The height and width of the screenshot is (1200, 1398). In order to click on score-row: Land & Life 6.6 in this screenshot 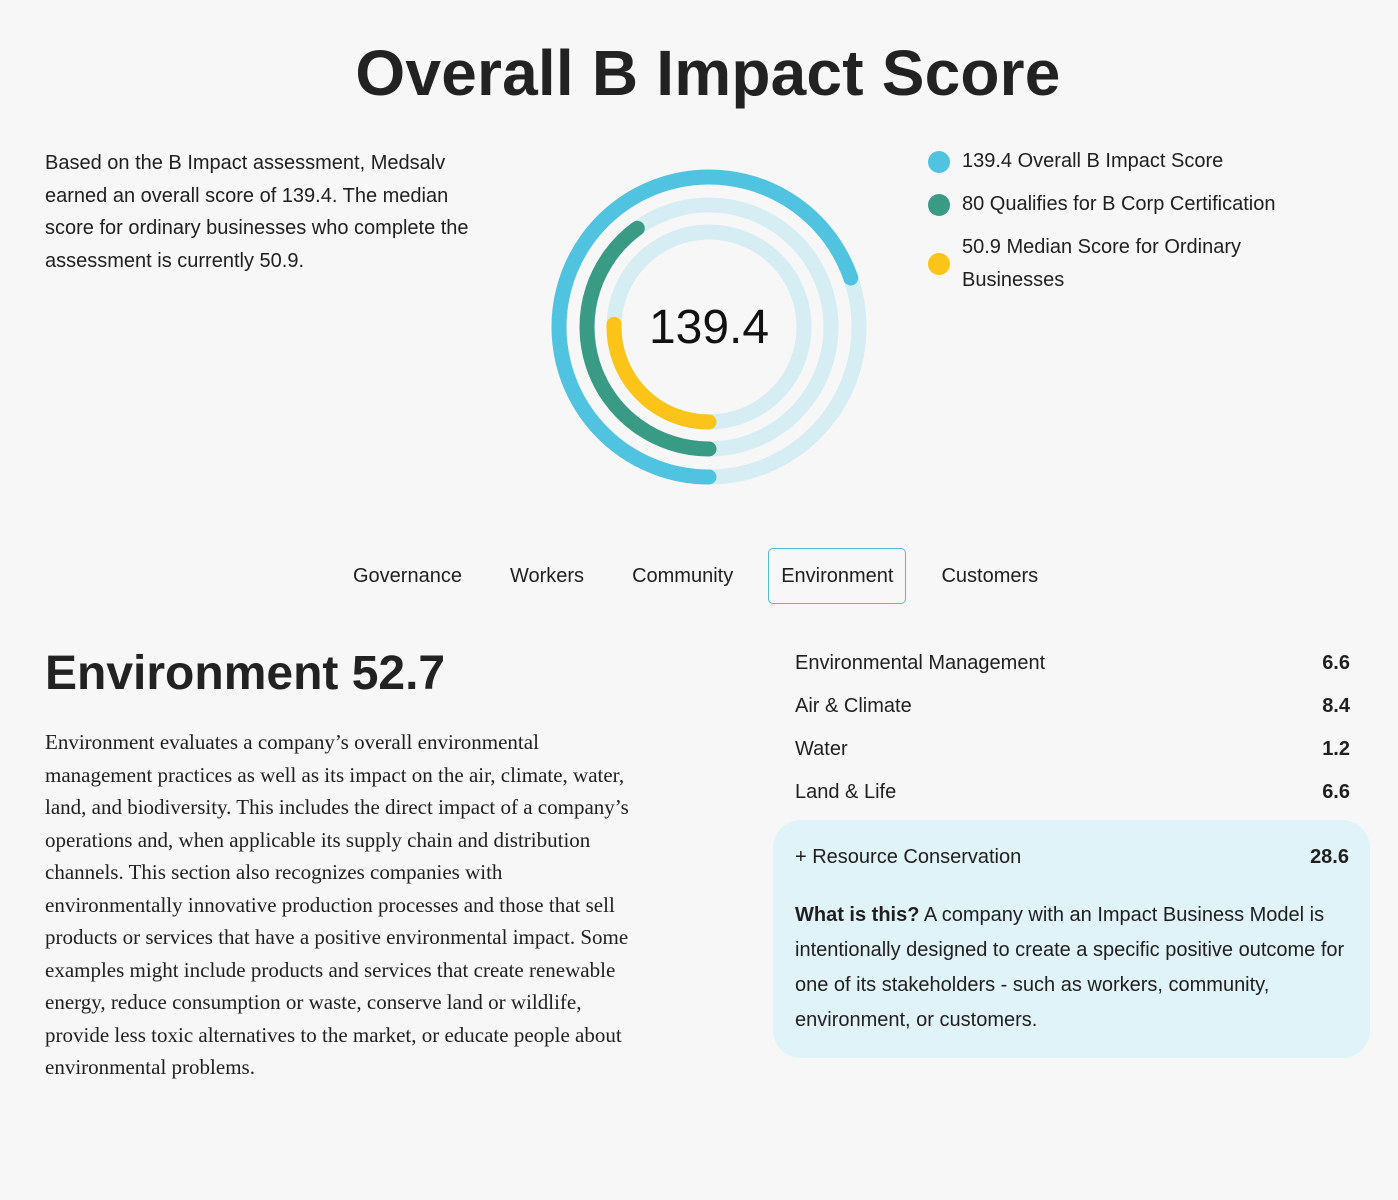, I will do `click(1072, 792)`.